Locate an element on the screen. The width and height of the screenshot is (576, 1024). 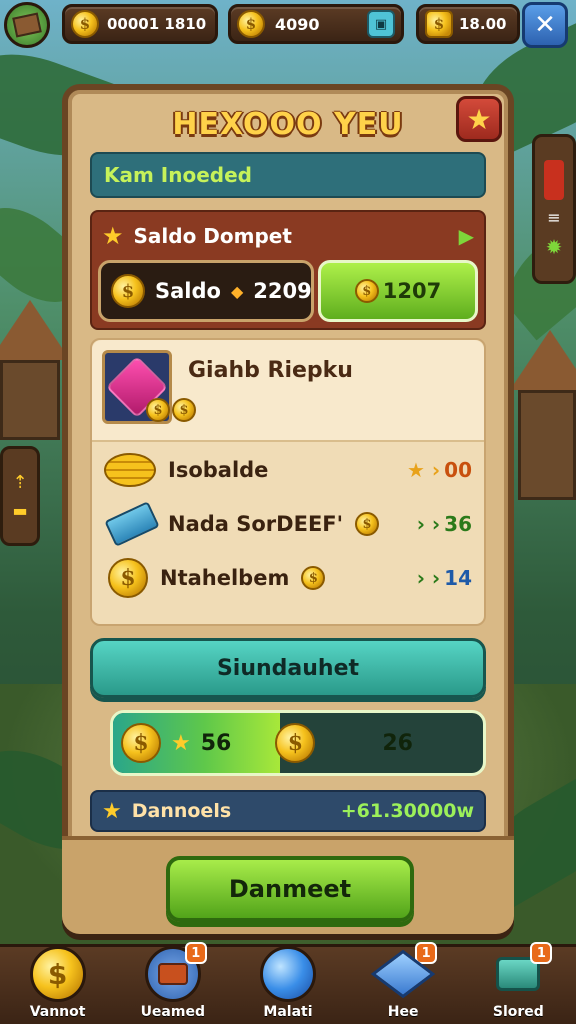
nav-label: Malati is located at coordinates (288, 1012).